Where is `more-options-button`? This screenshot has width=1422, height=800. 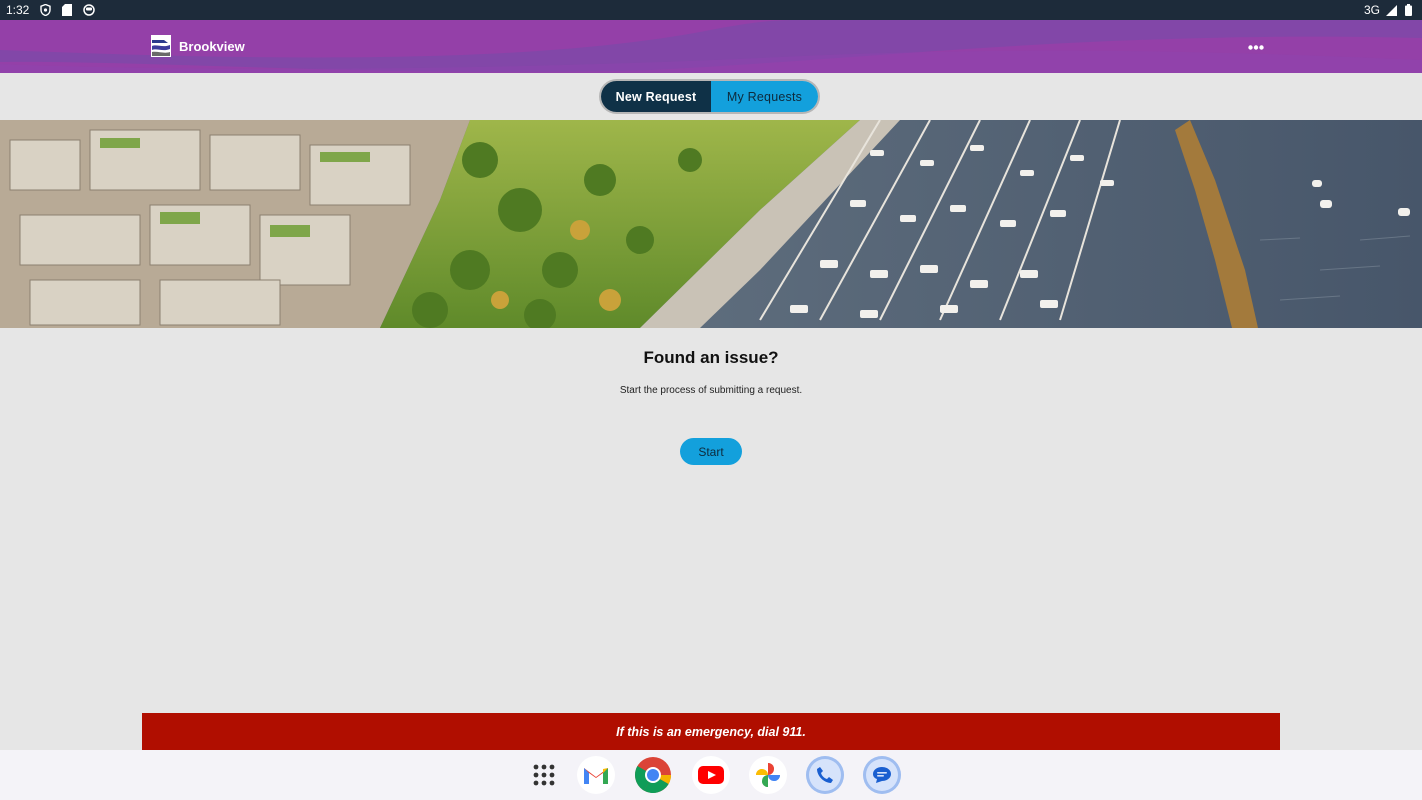 more-options-button is located at coordinates (1256, 46).